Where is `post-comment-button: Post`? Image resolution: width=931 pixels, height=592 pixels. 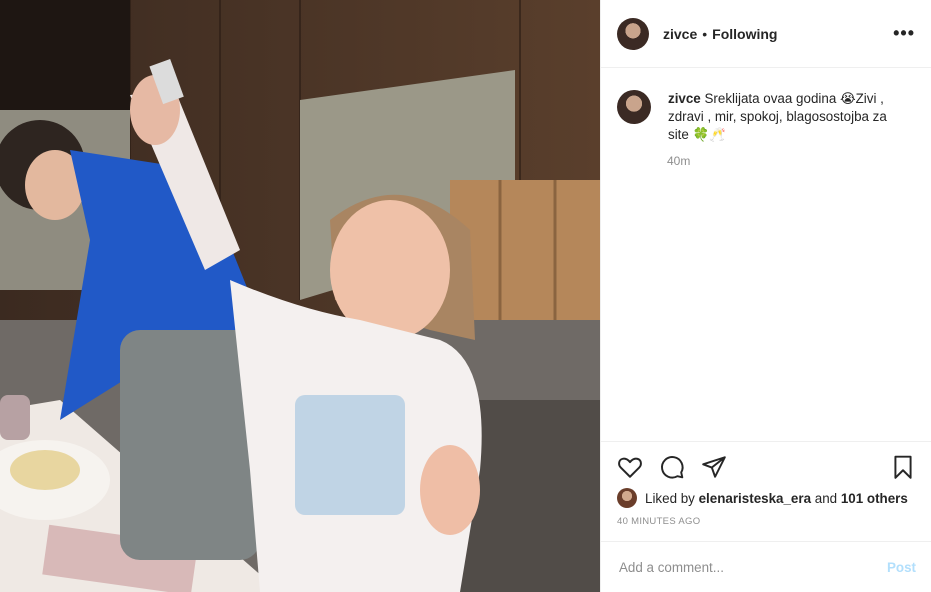 post-comment-button: Post is located at coordinates (901, 567).